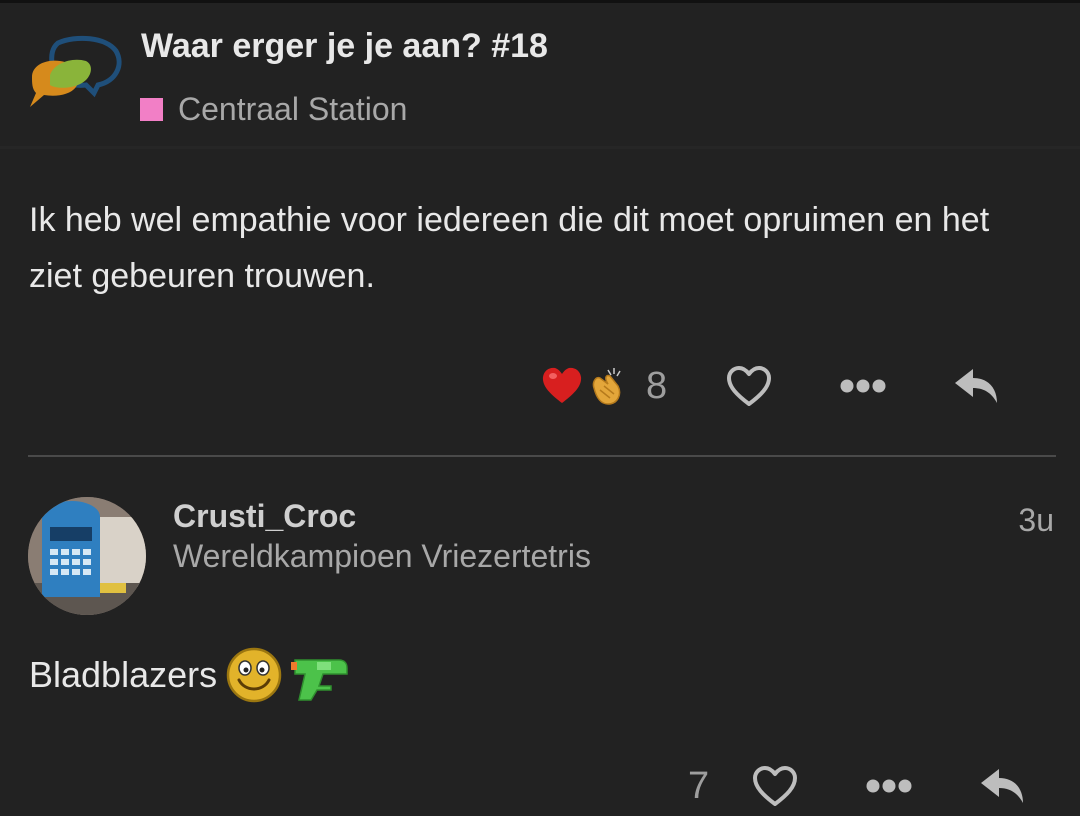 Image resolution: width=1080 pixels, height=816 pixels. What do you see at coordinates (542, 456) in the screenshot?
I see `post-divider` at bounding box center [542, 456].